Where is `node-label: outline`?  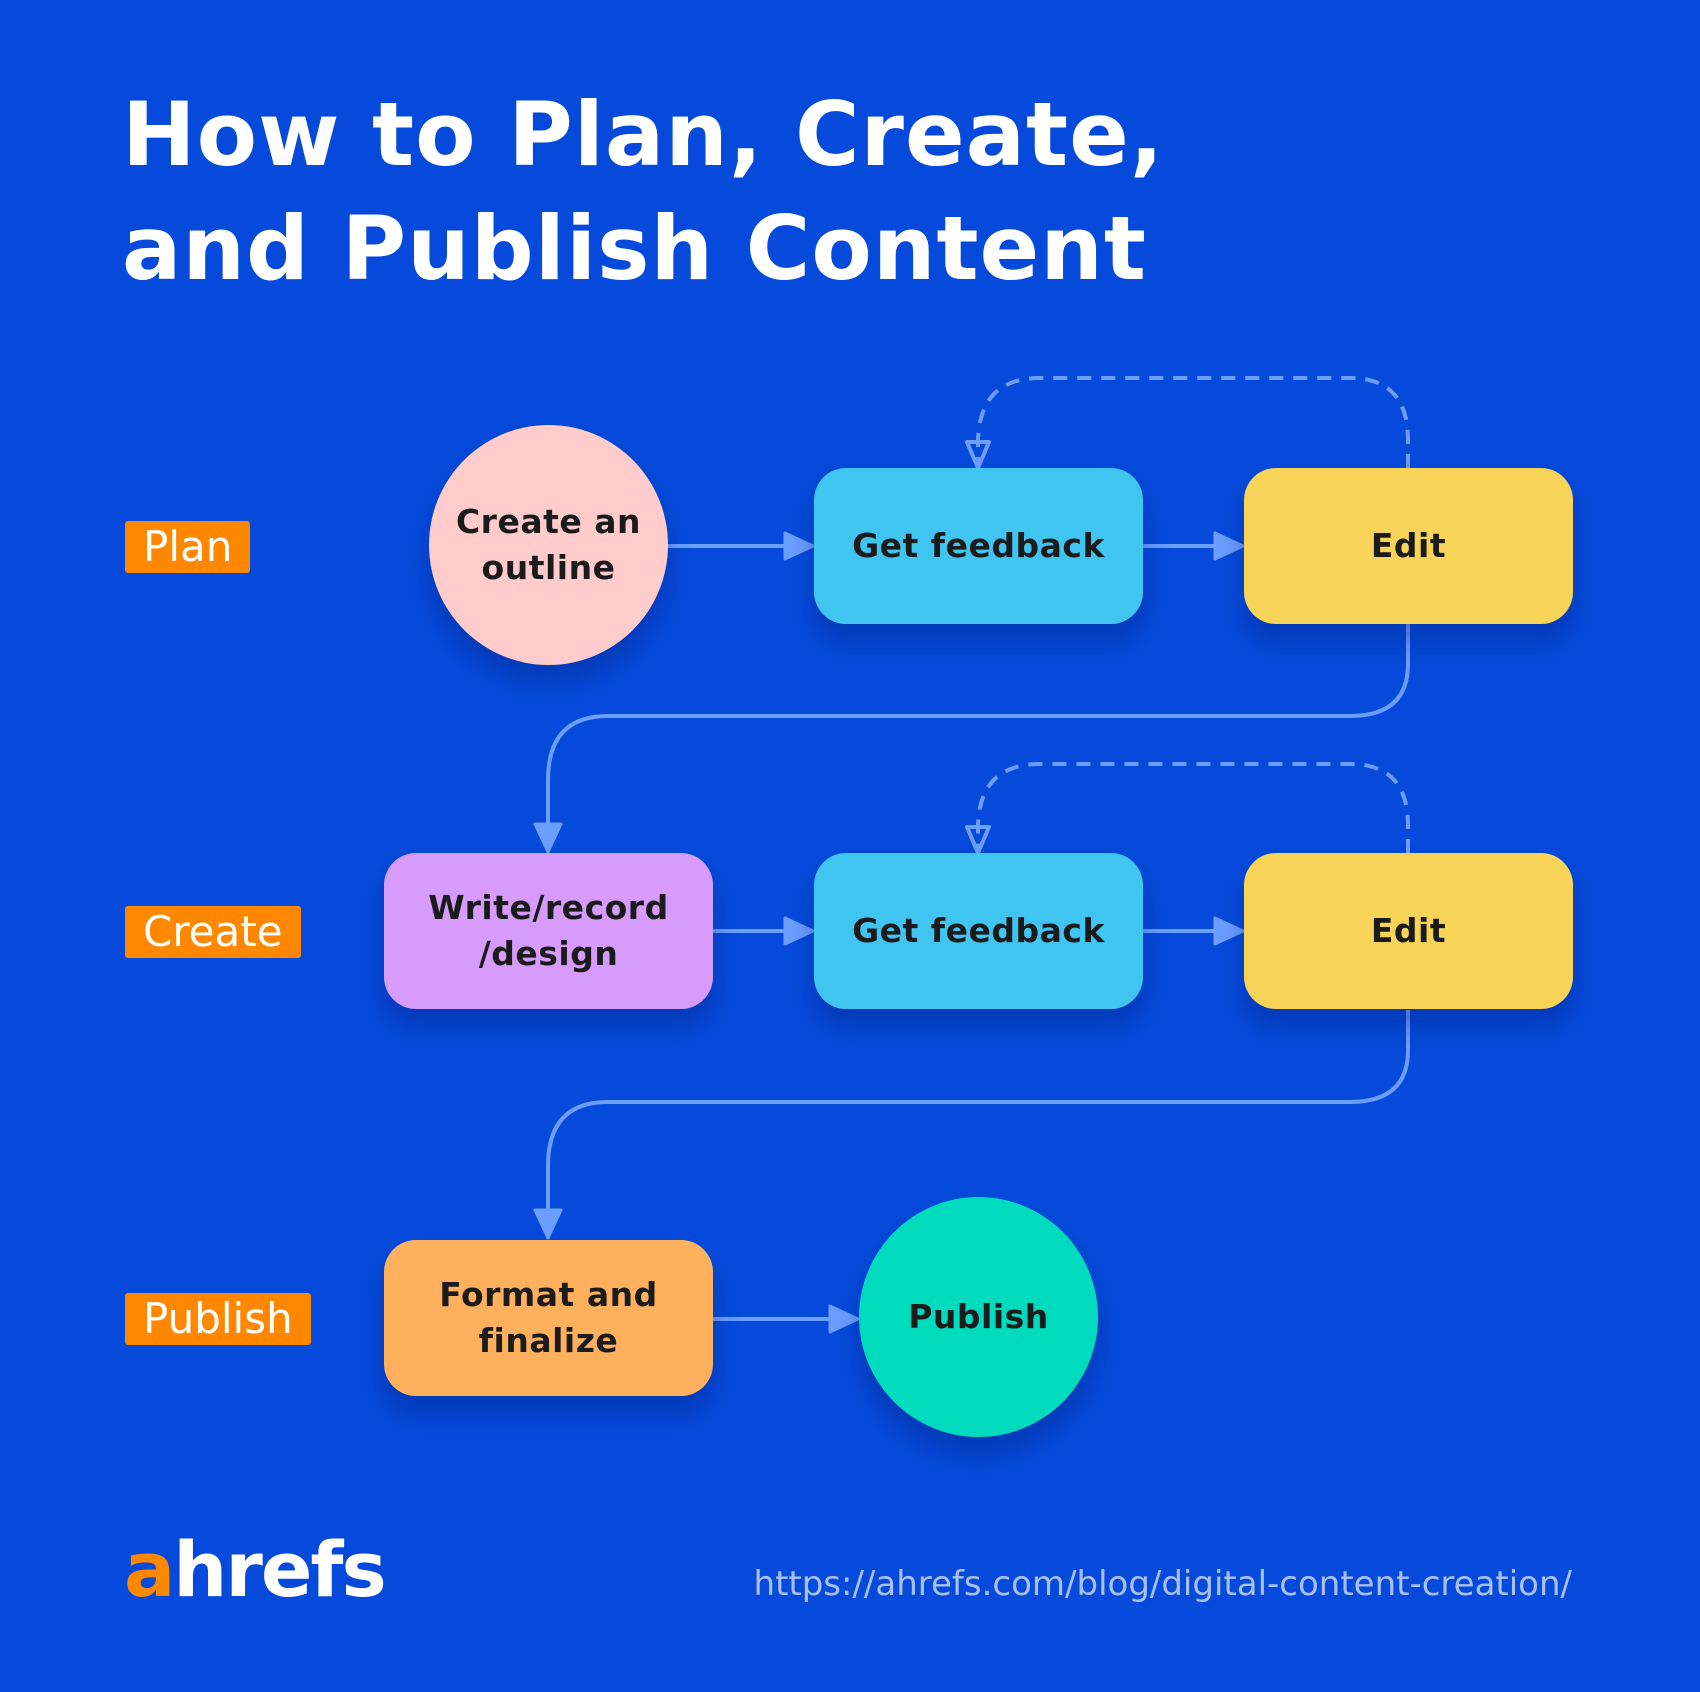
node-label: outline is located at coordinates (548, 567).